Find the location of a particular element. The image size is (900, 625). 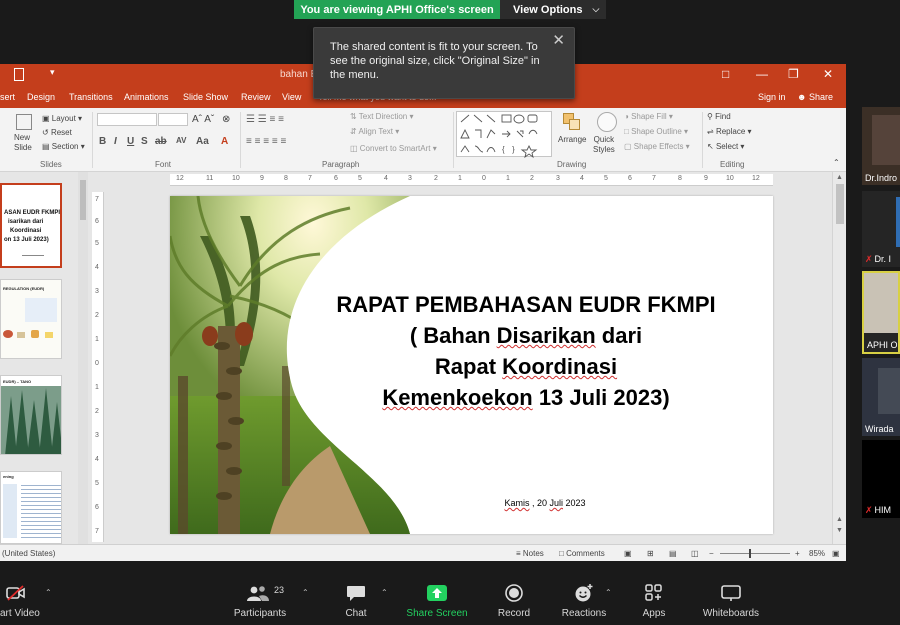

slideshow-view-icon: ◫ is located at coordinates (695, 553).